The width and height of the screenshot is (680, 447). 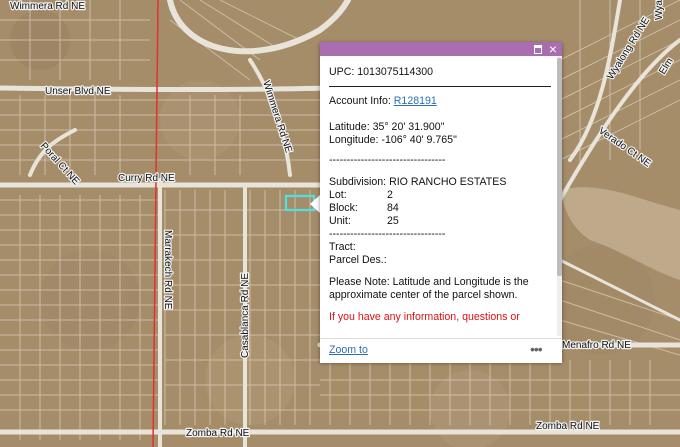 What do you see at coordinates (443, 101) in the screenshot?
I see `account-row: Account Info: R128191` at bounding box center [443, 101].